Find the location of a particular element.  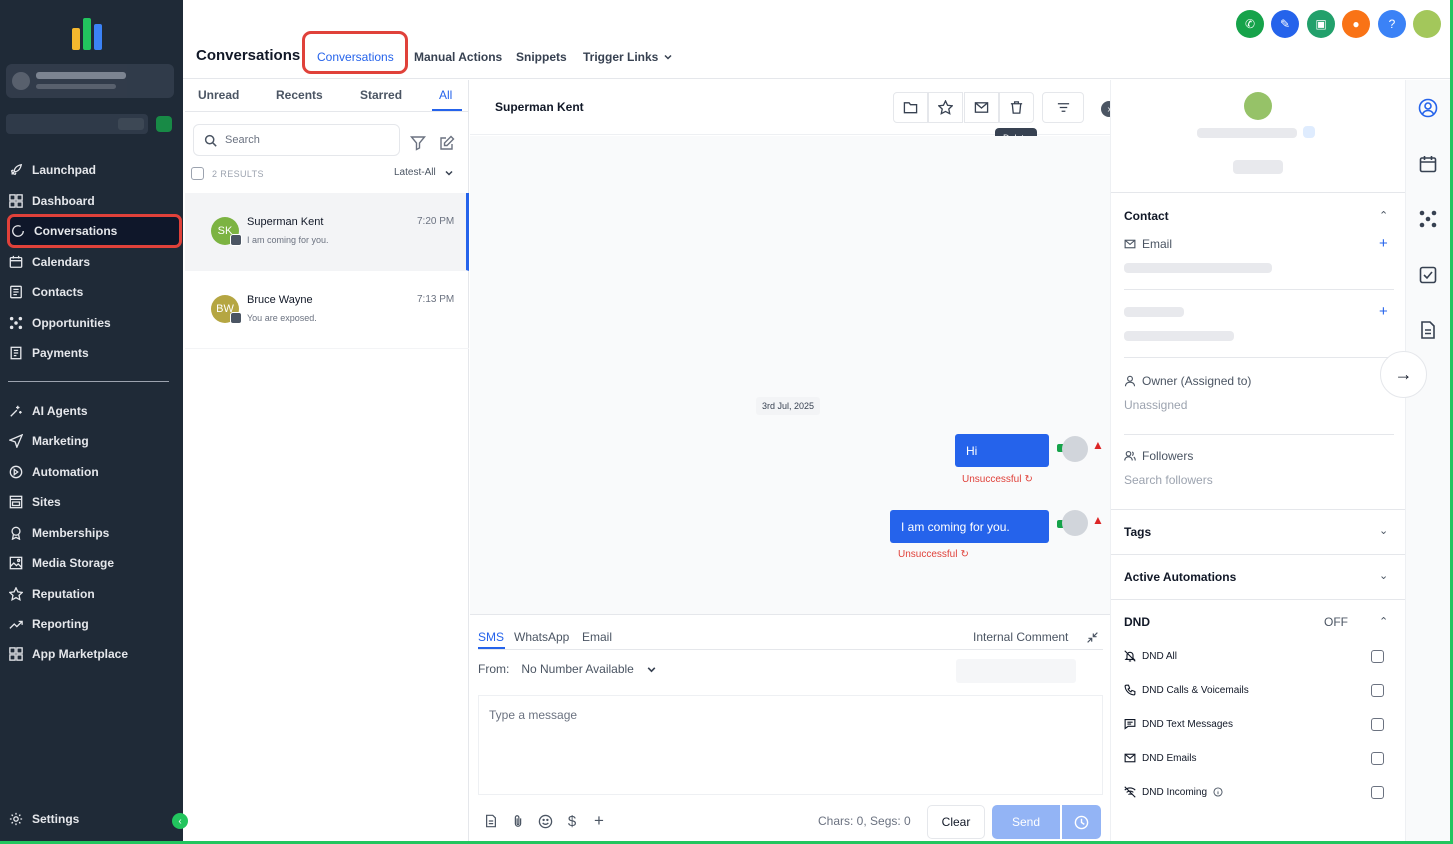

sidebar-item-calendars: Calendars is located at coordinates (91, 262).